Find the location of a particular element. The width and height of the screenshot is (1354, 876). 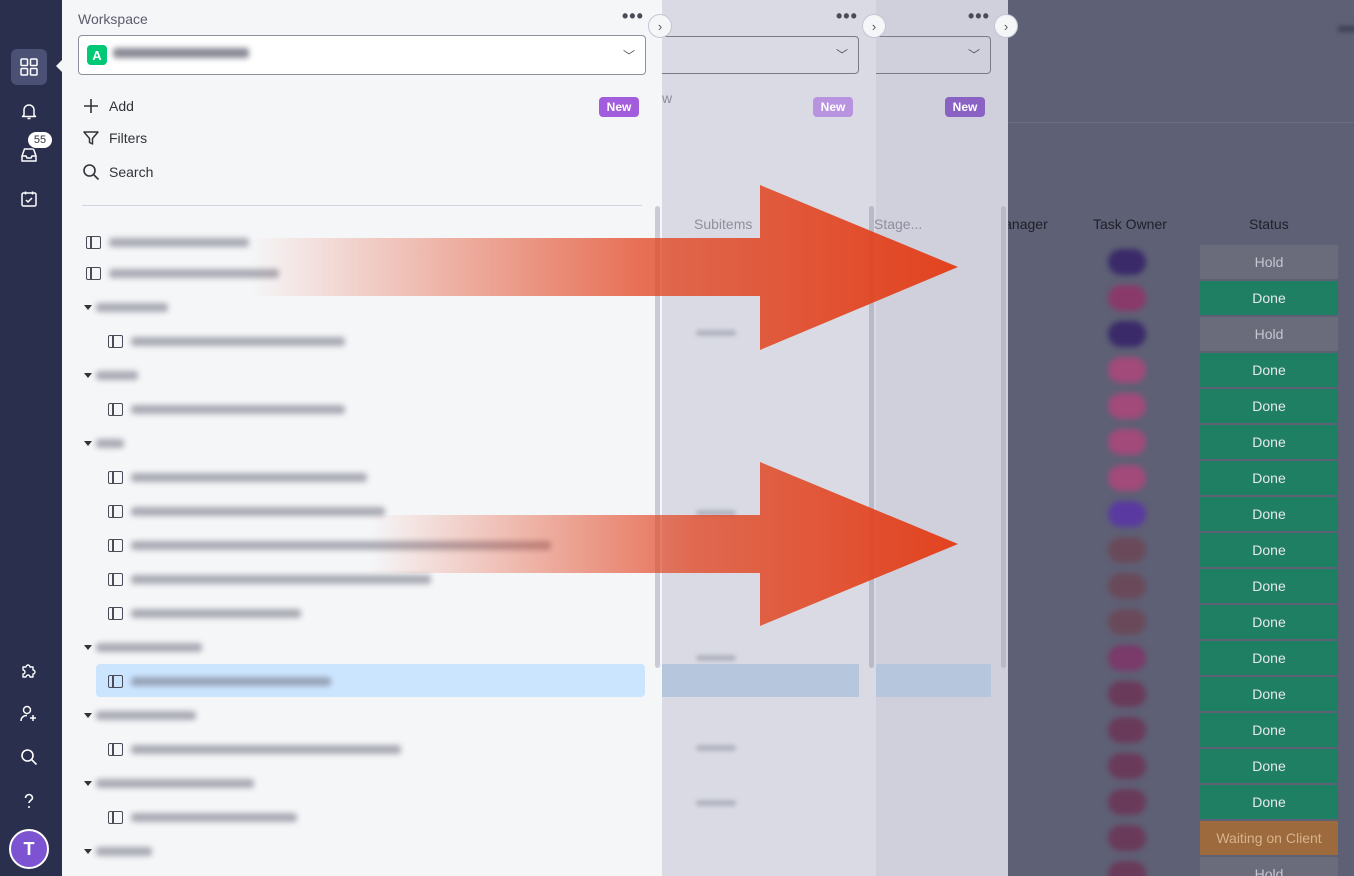

calendar-check-icon is located at coordinates (29, 199).